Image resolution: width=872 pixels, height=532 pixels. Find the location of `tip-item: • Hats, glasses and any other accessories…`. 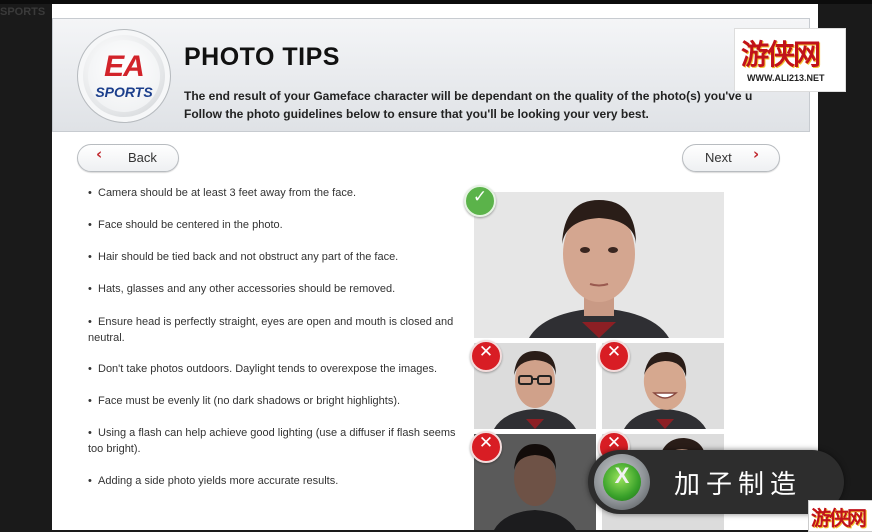

tip-item: • Hats, glasses and any other accessories… is located at coordinates (242, 289).